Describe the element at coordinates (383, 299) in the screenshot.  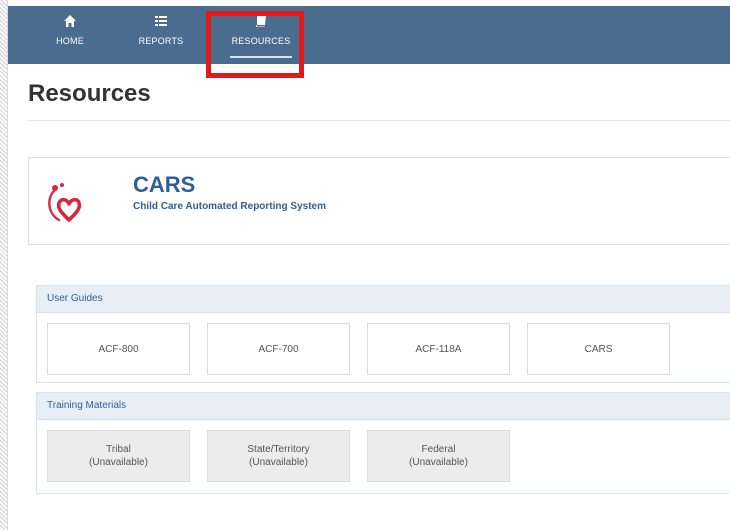
I see `user-guides-header: User Guides` at that location.